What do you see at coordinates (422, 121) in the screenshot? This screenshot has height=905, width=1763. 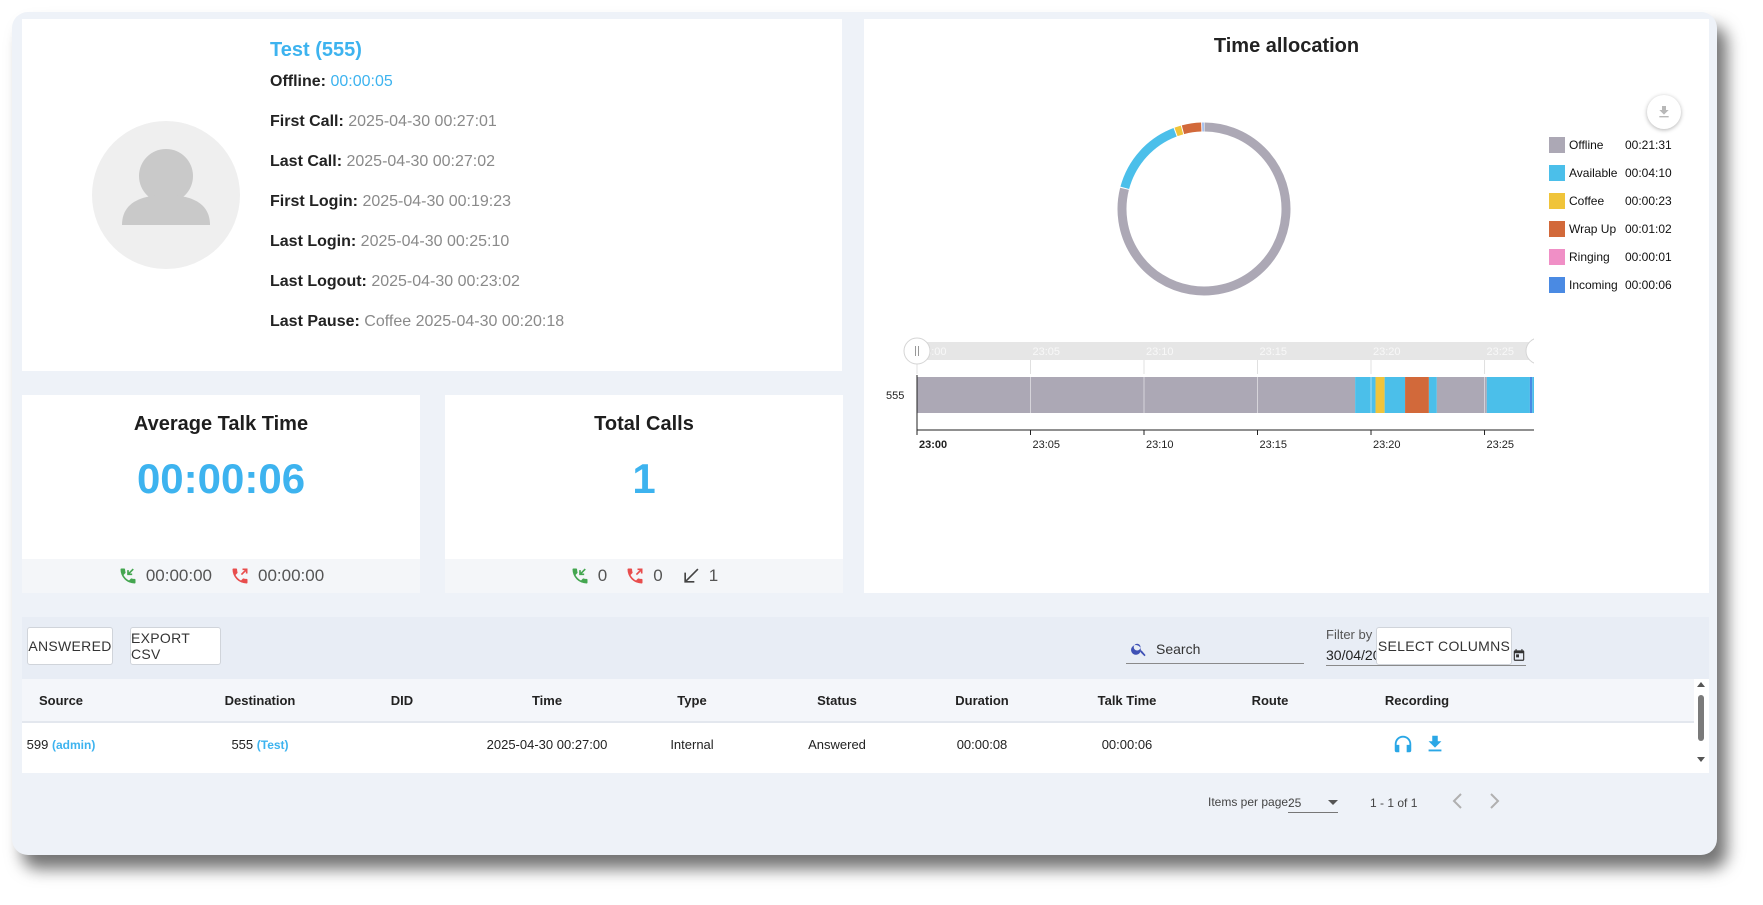 I see `agent-info-value: 2025-04-30 00:27:01` at bounding box center [422, 121].